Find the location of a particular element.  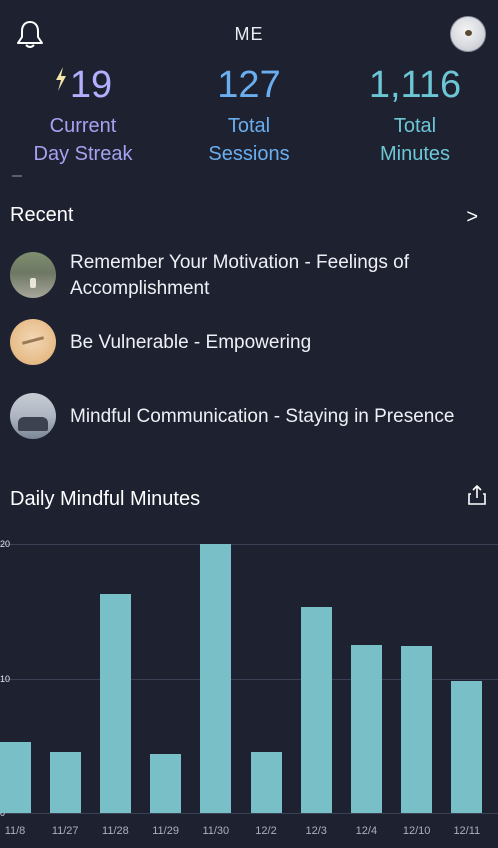

x-tick-label: 12/11 is located at coordinates (467, 831).